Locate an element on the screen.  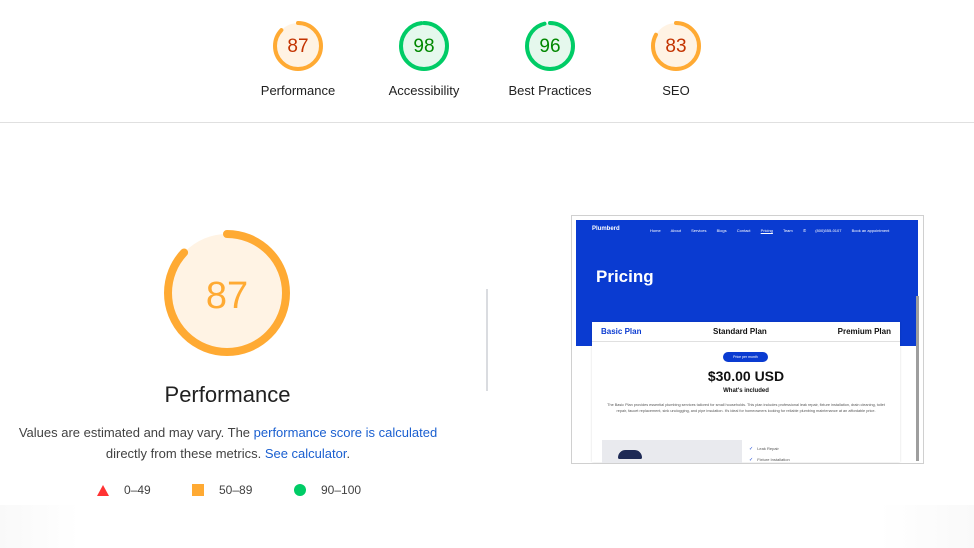
gauge-ring: 83 is located at coordinates (676, 46).